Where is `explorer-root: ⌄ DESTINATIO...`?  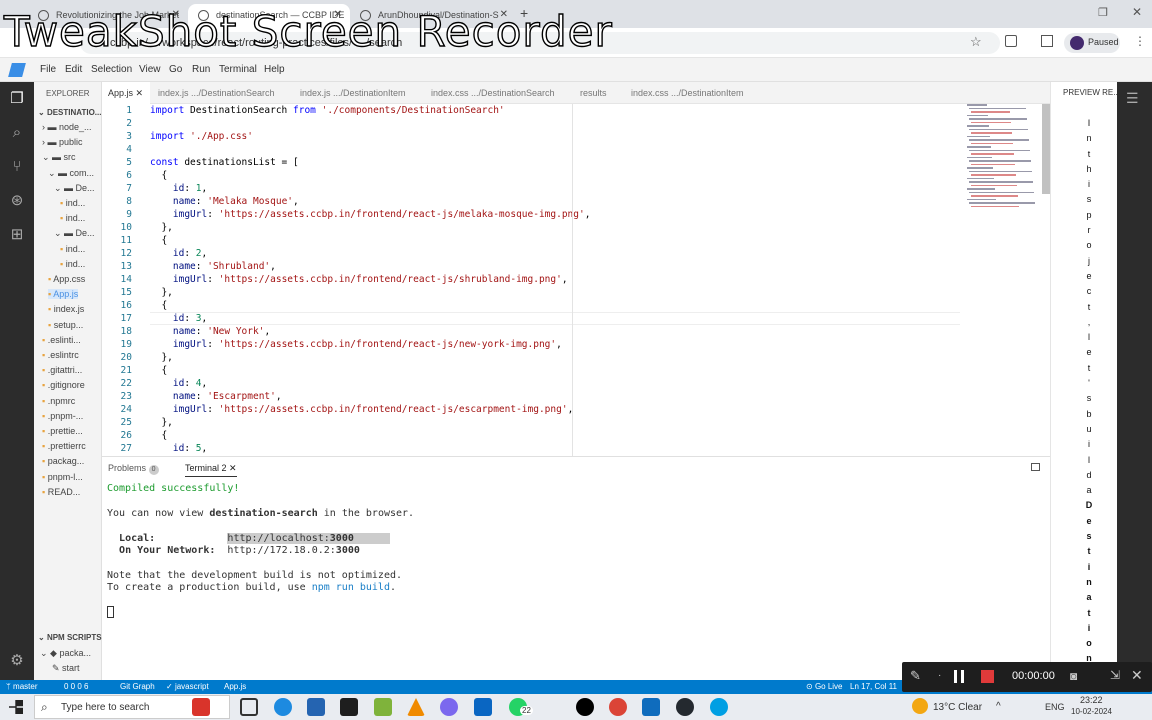
explorer-root: ⌄ DESTINATIO... is located at coordinates (69, 112).